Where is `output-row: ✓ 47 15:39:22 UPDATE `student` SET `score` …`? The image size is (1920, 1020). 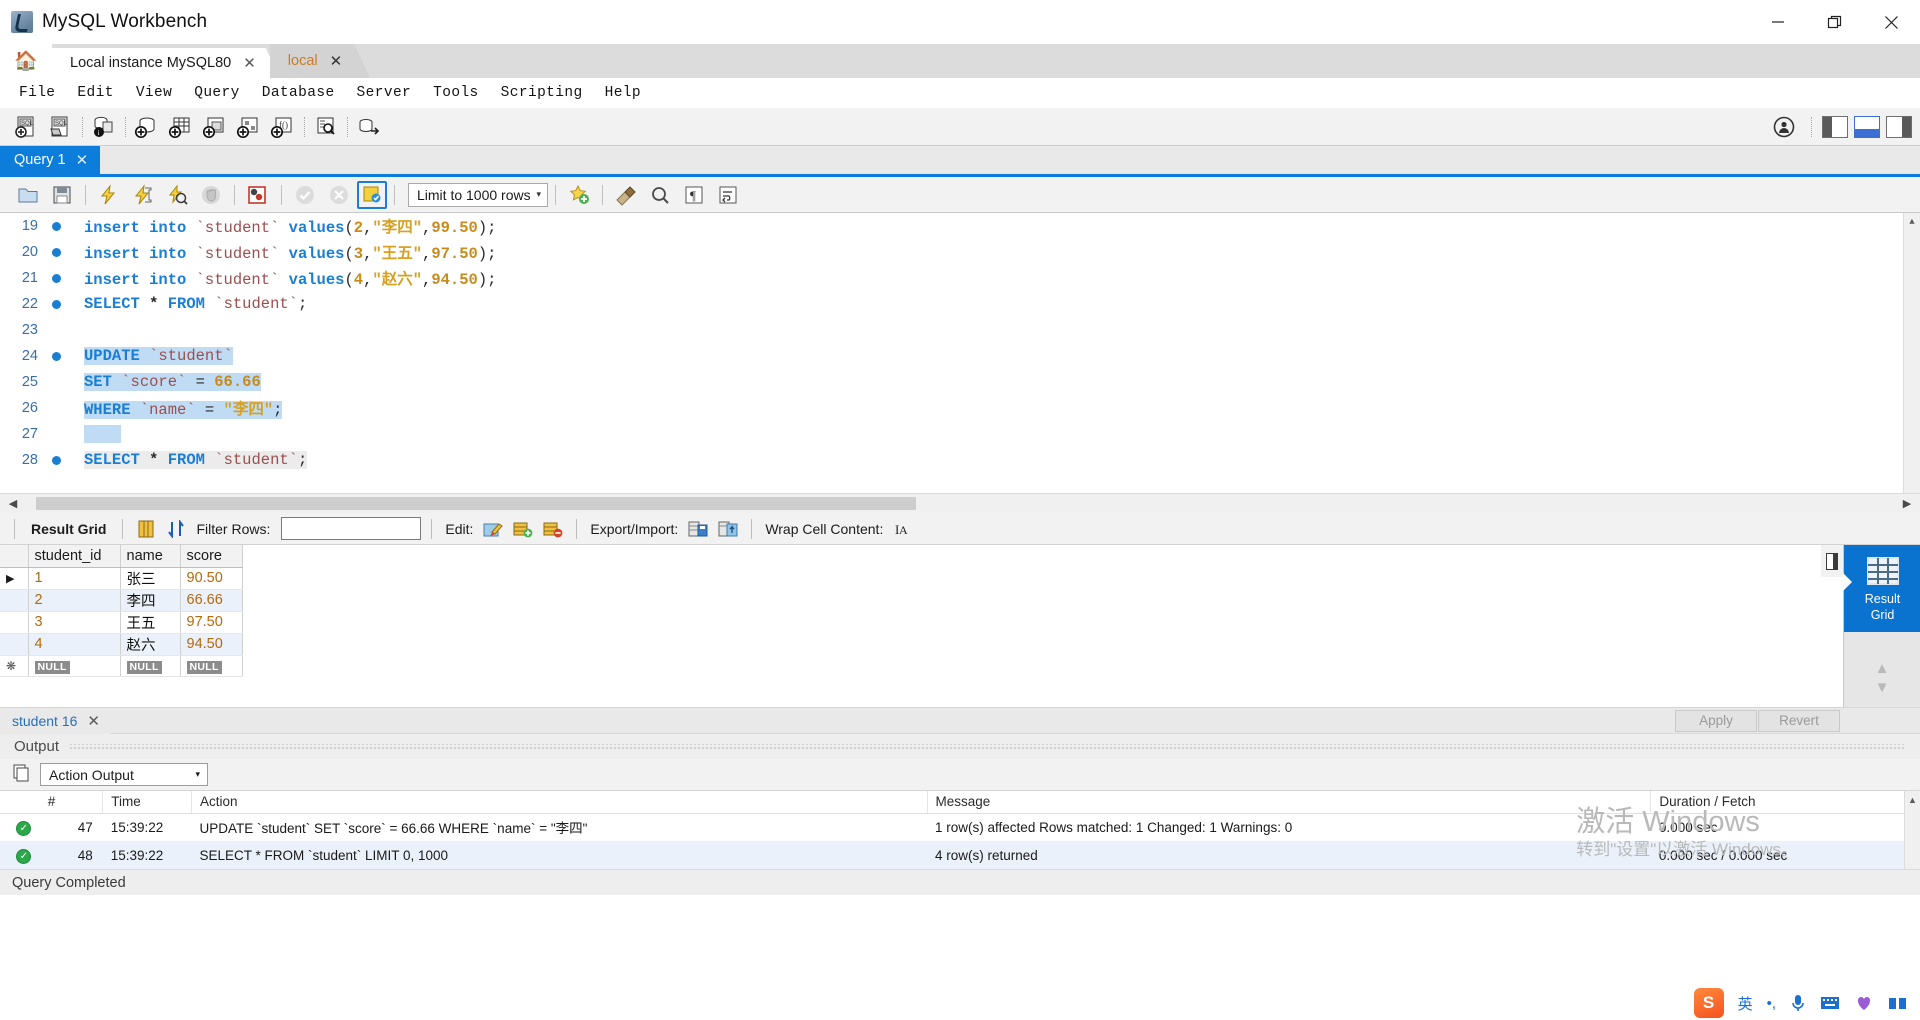 output-row: ✓ 47 15:39:22 UPDATE `student` SET `score` … is located at coordinates (960, 827).